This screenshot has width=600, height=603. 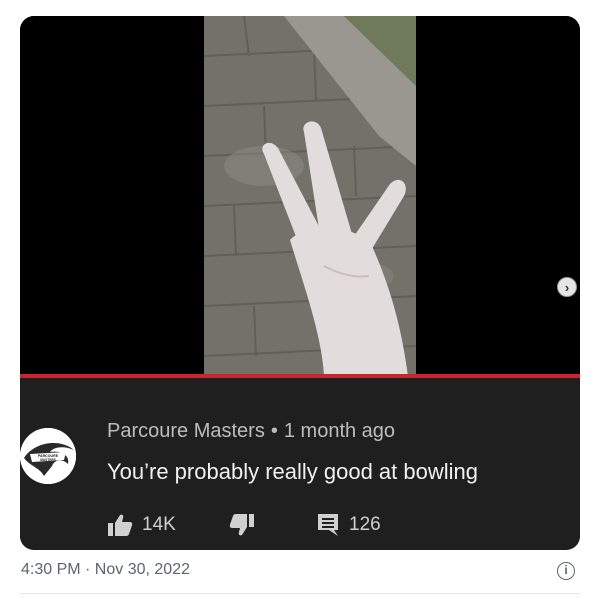 I want to click on thumbs-down-icon, so click(x=241, y=525).